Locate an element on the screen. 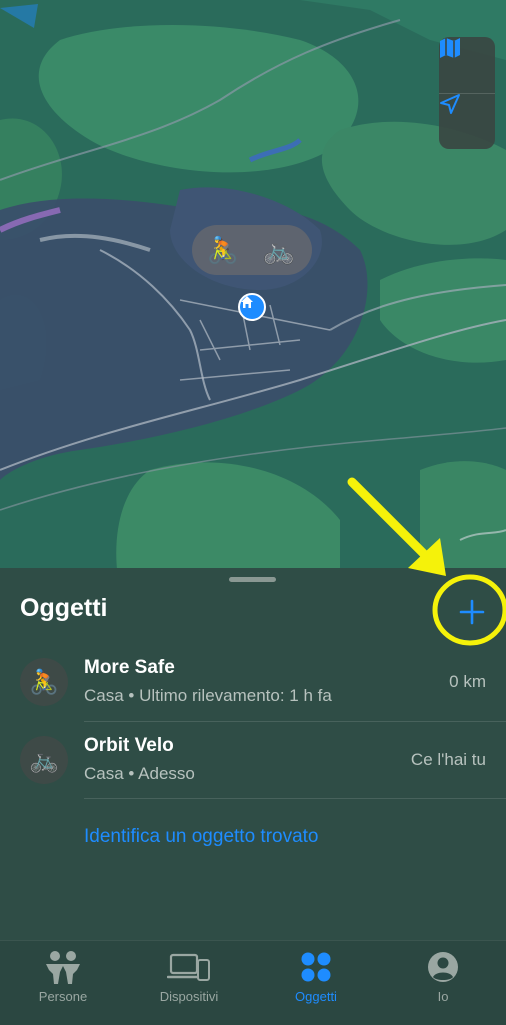 The height and width of the screenshot is (1025, 506). my-location-button is located at coordinates (467, 121).